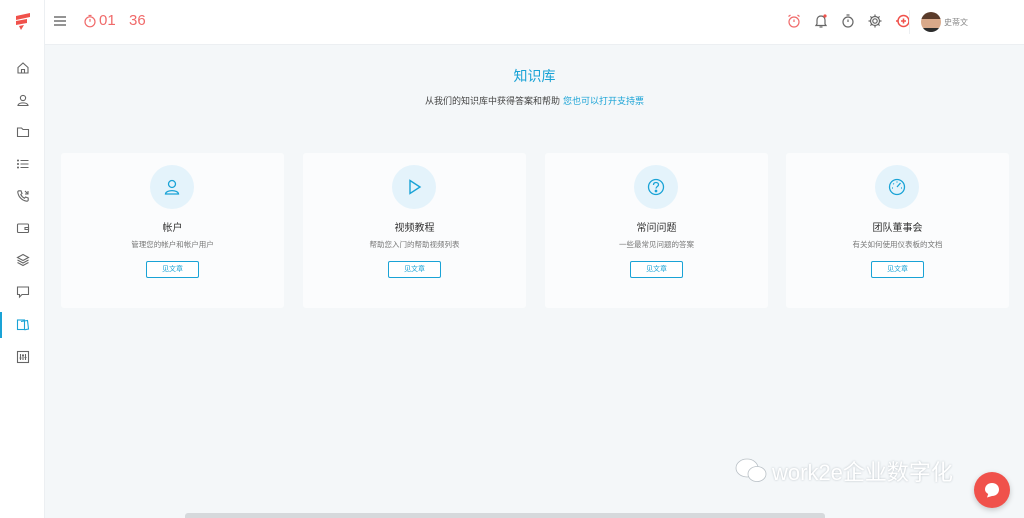 The image size is (1024, 518). I want to click on question-icon, so click(656, 187).